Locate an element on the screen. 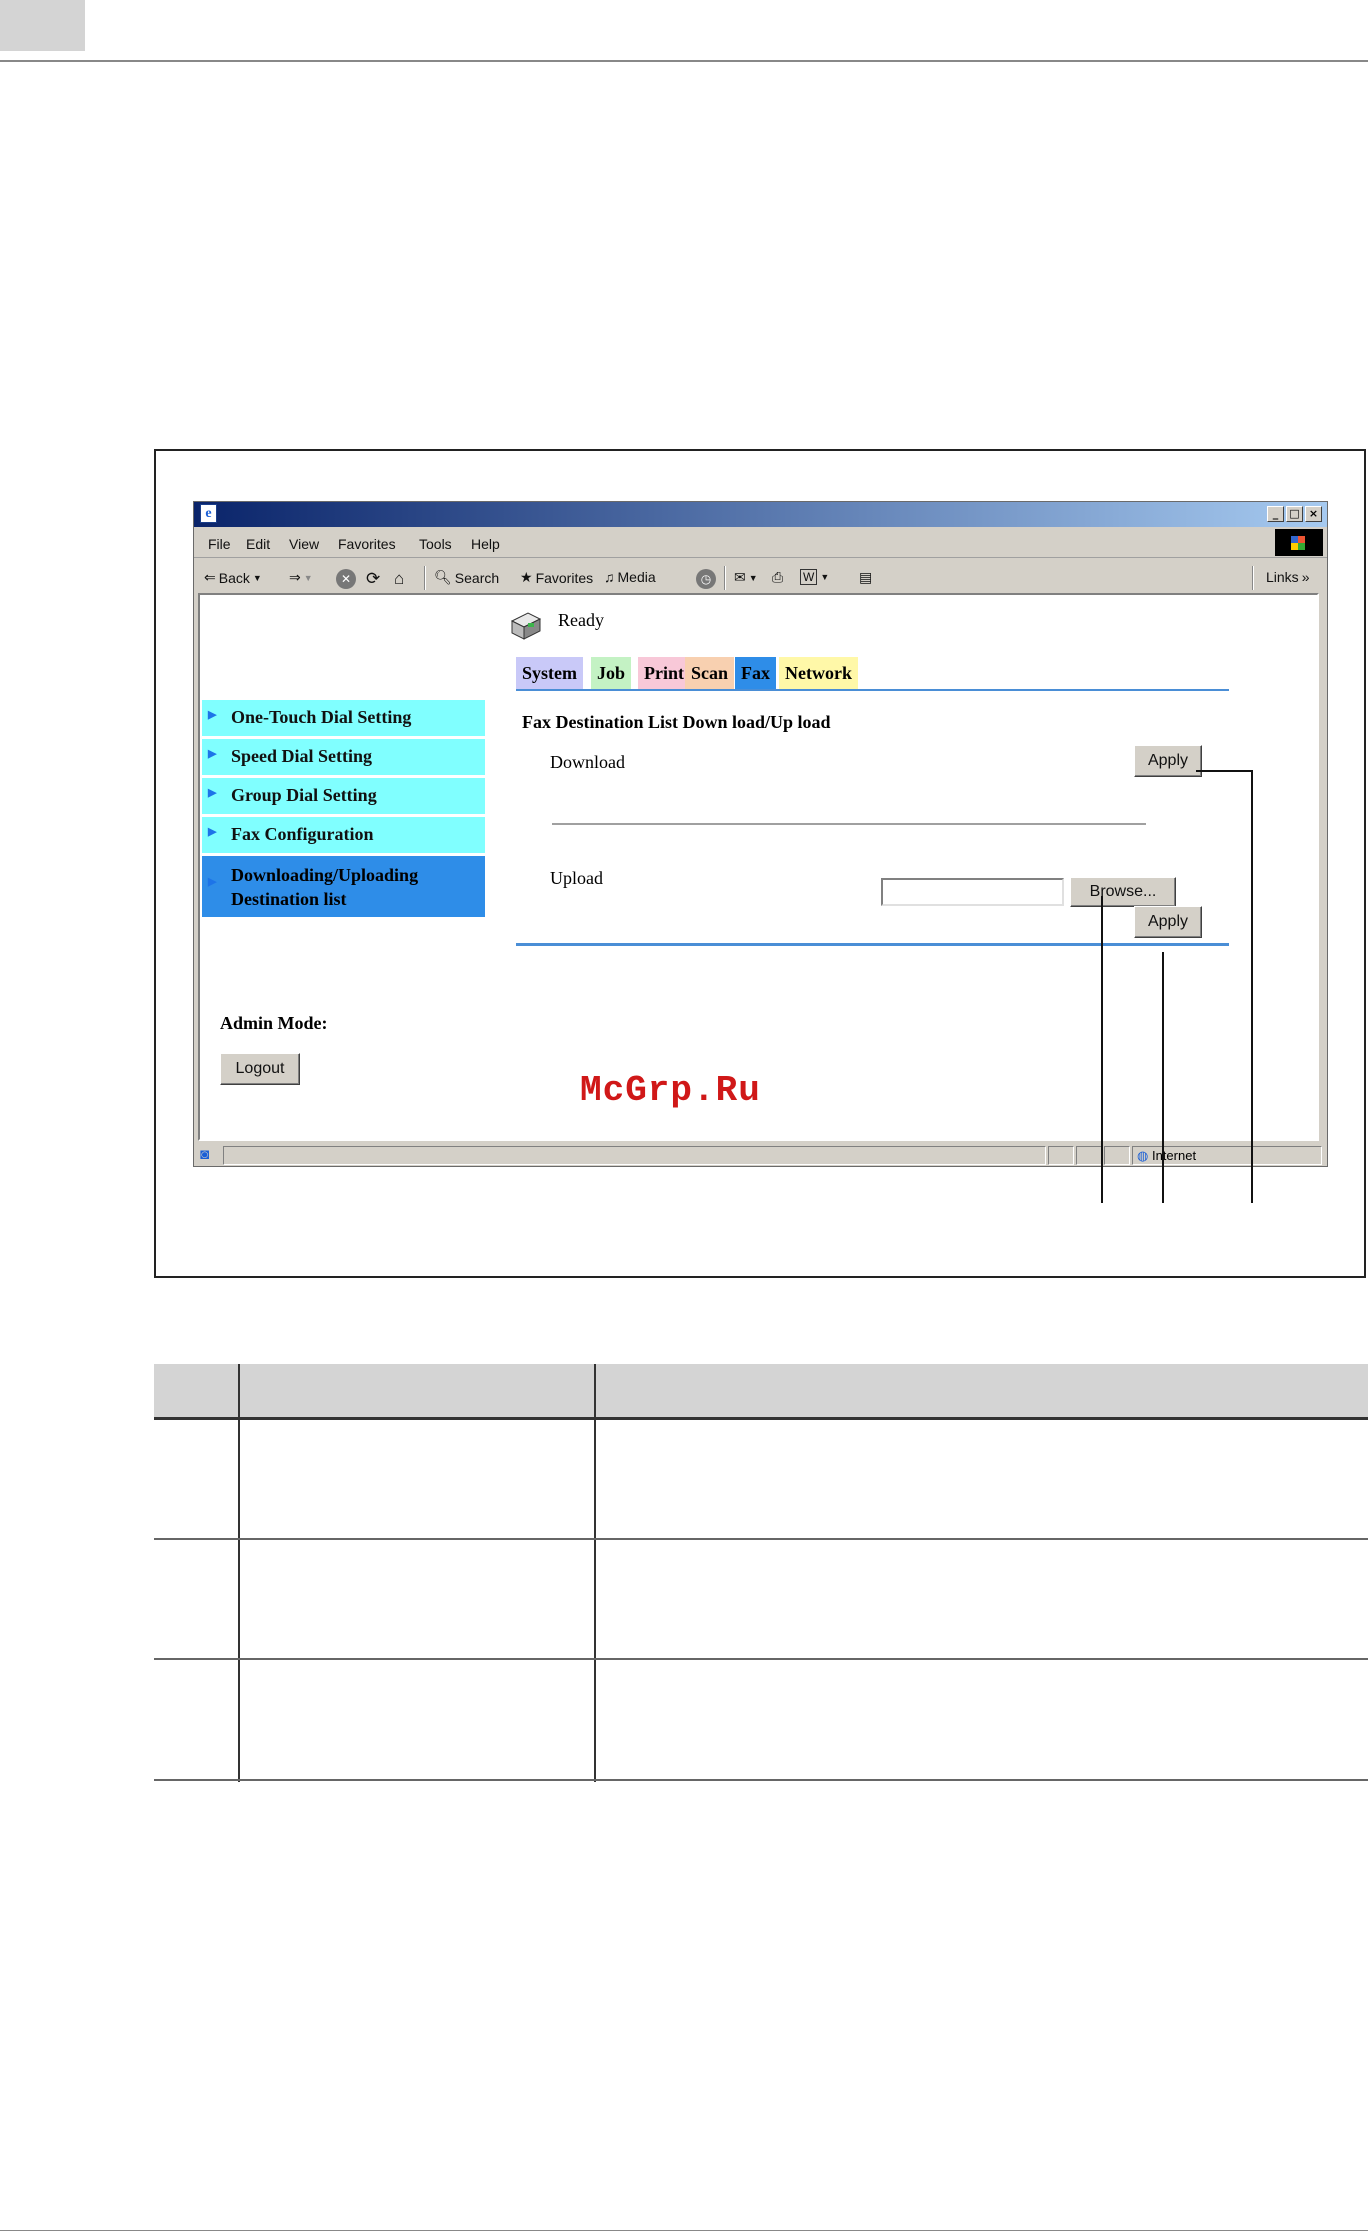 The height and width of the screenshot is (2234, 1368). mail-button: ✉ ▼ is located at coordinates (746, 577).